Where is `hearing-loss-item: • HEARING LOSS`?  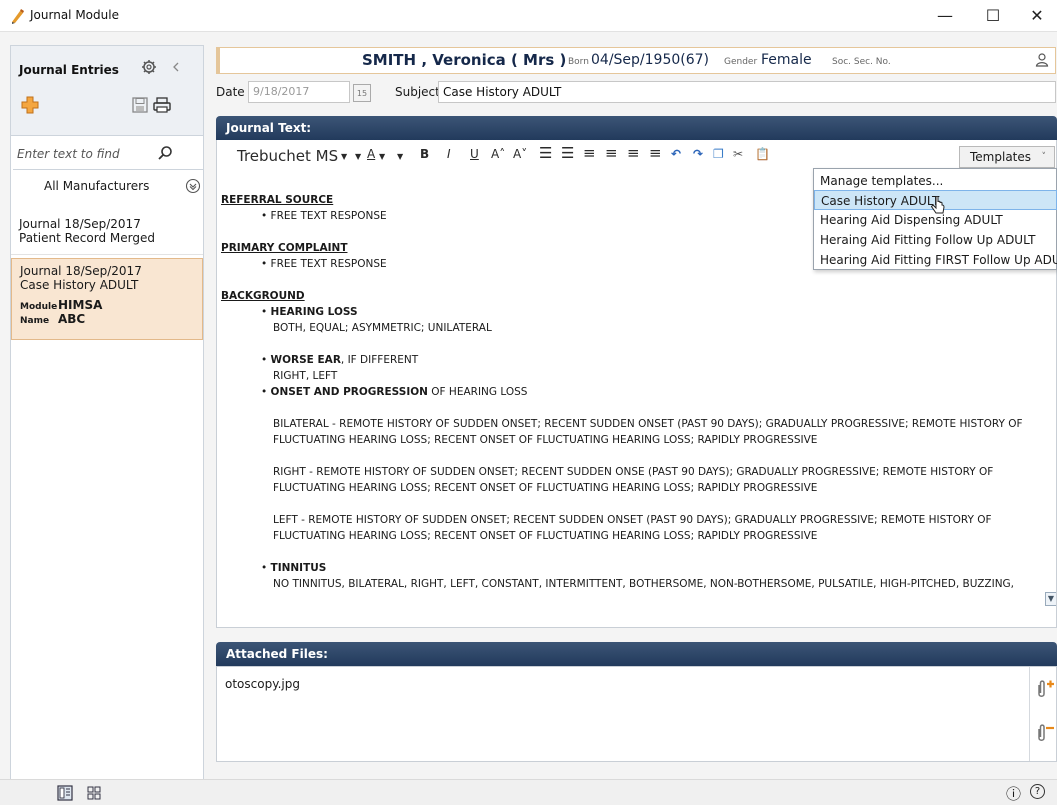
hearing-loss-item: • HEARING LOSS is located at coordinates (309, 312).